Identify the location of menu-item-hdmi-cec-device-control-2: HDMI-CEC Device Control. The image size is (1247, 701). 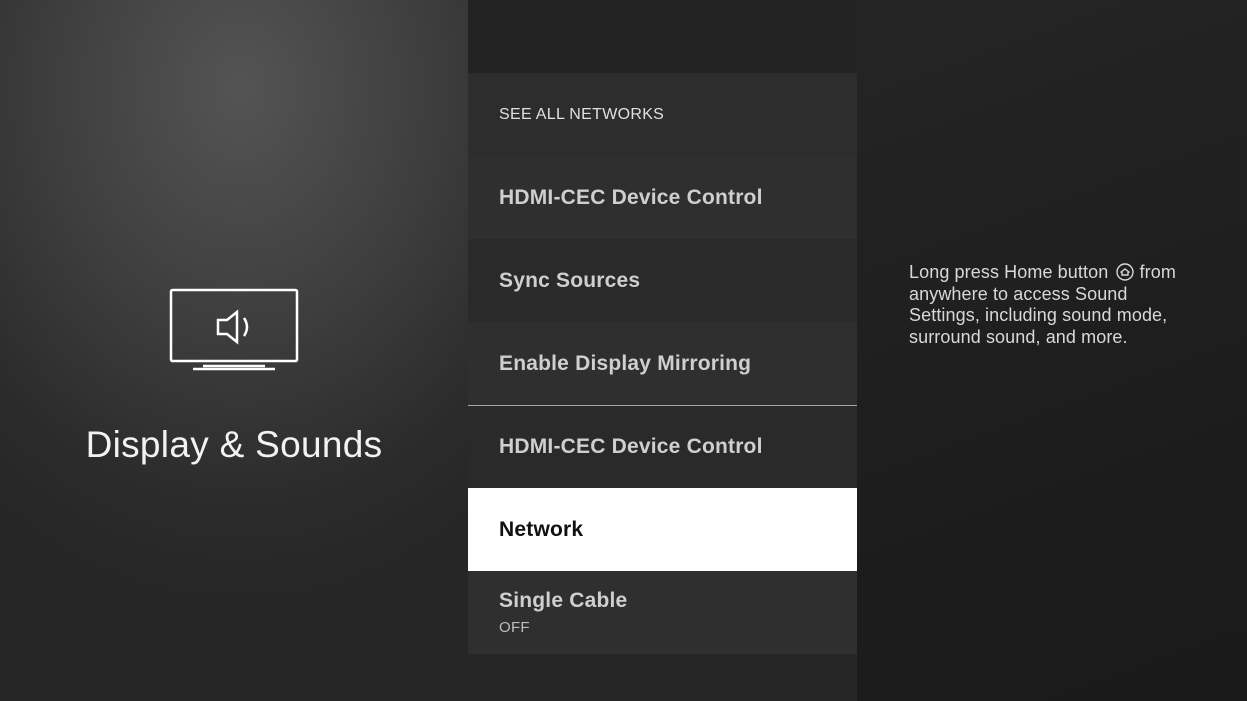
(662, 447).